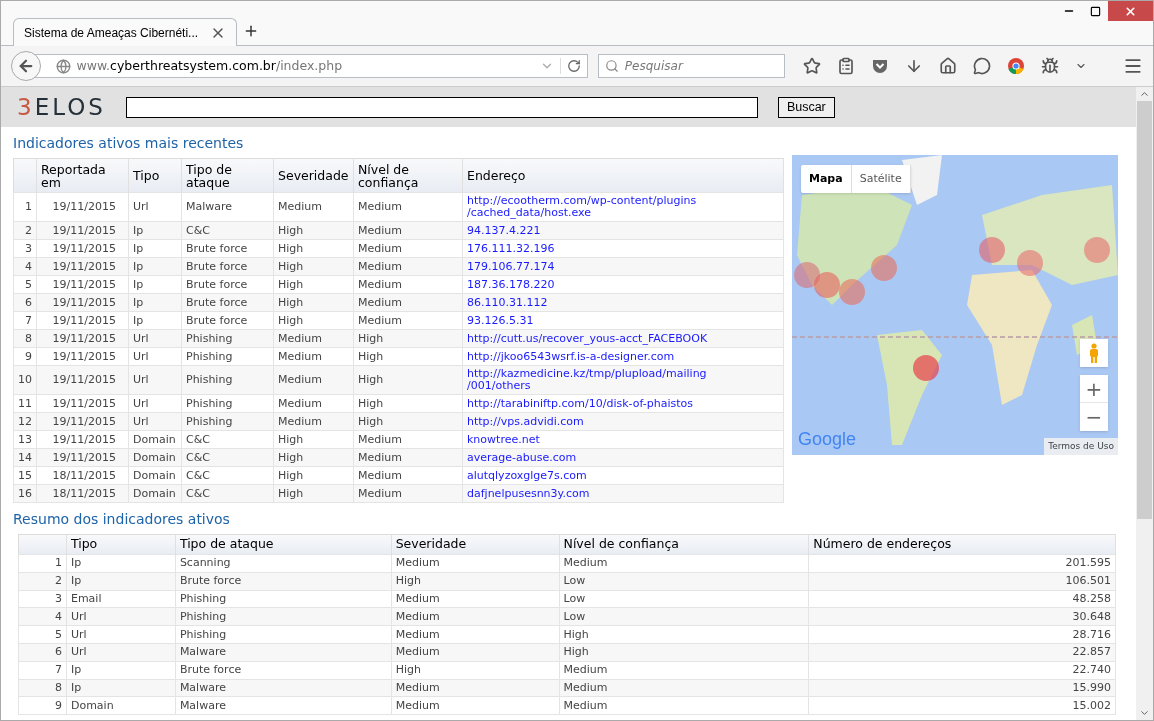 Image resolution: width=1154 pixels, height=721 pixels. I want to click on table-cell: 22.740, so click(962, 670).